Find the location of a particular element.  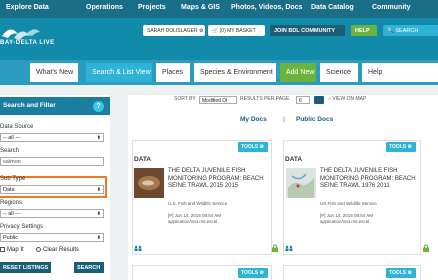

checkbox-icon is located at coordinates (2, 249).